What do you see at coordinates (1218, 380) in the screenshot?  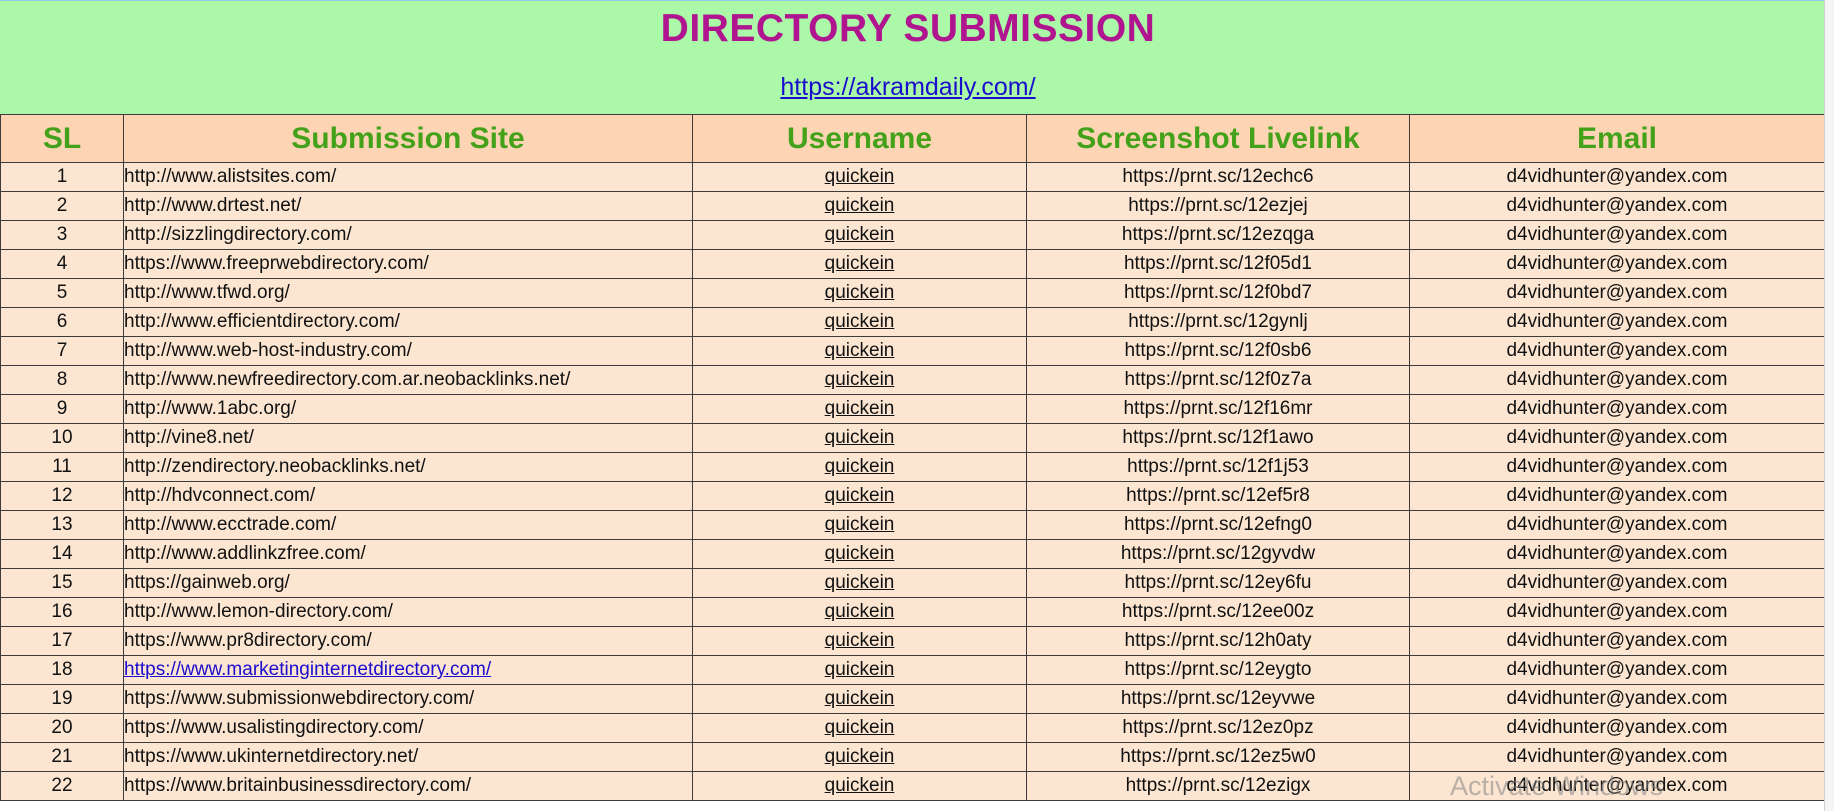 I see `cell-screenshot-livelink: https://prnt.sc/12f0z7a` at bounding box center [1218, 380].